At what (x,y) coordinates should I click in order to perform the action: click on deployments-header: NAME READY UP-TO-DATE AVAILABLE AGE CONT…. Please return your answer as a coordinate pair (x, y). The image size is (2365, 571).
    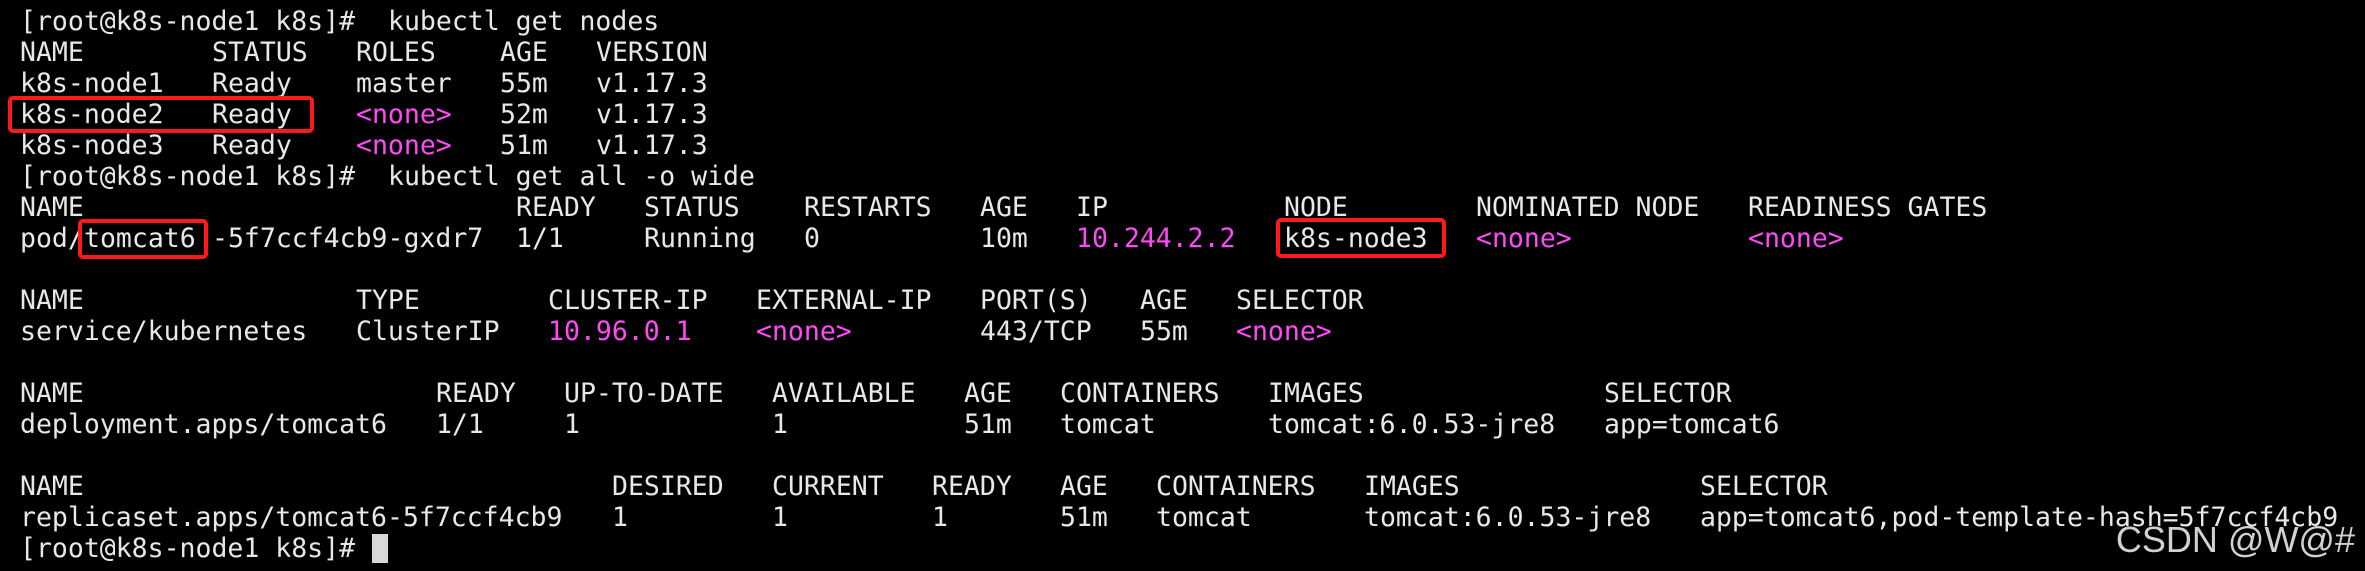
    Looking at the image, I should click on (876, 393).